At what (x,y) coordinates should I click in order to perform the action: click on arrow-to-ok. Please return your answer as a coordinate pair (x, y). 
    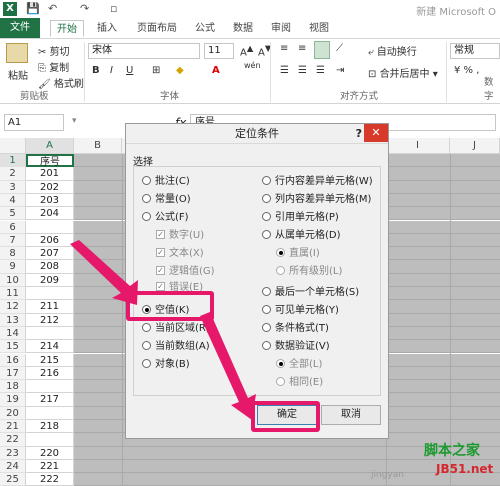
    Looking at the image, I should click on (228, 366).